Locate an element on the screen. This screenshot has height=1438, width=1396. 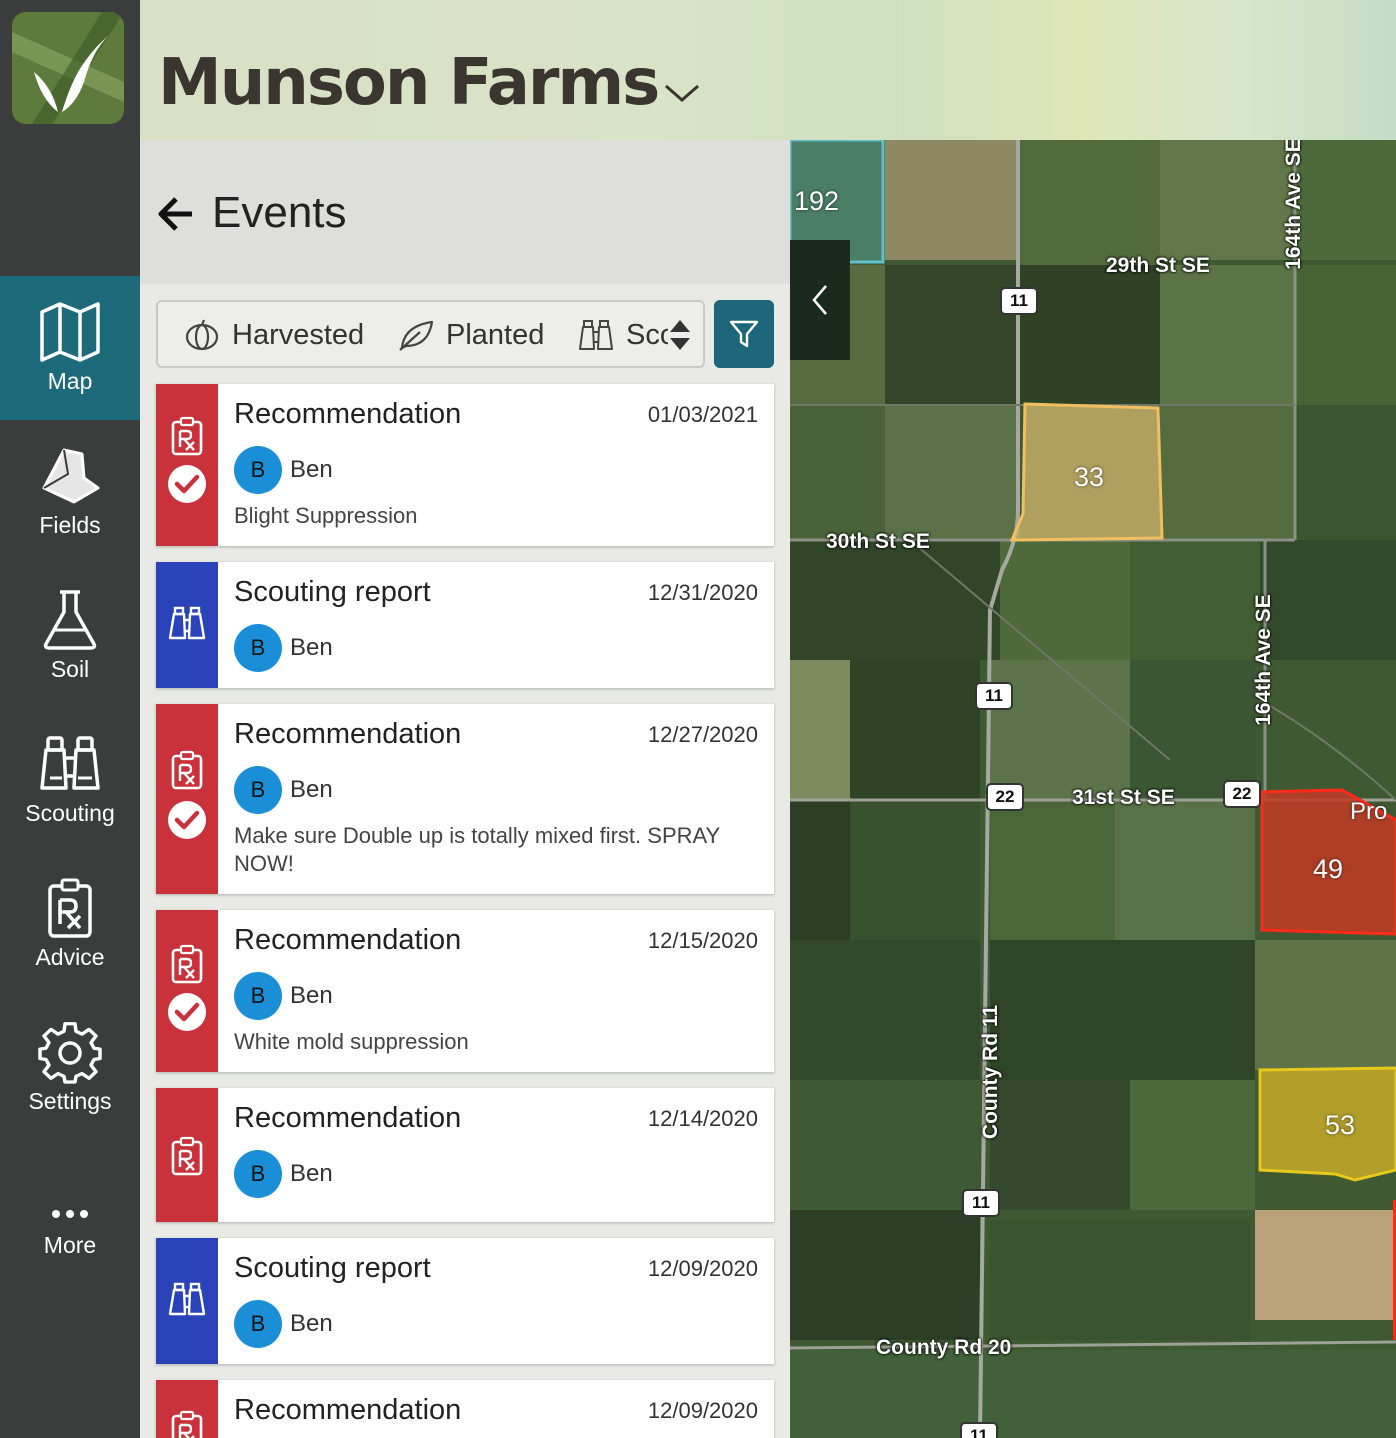
route-shield: 22 is located at coordinates (1242, 794).